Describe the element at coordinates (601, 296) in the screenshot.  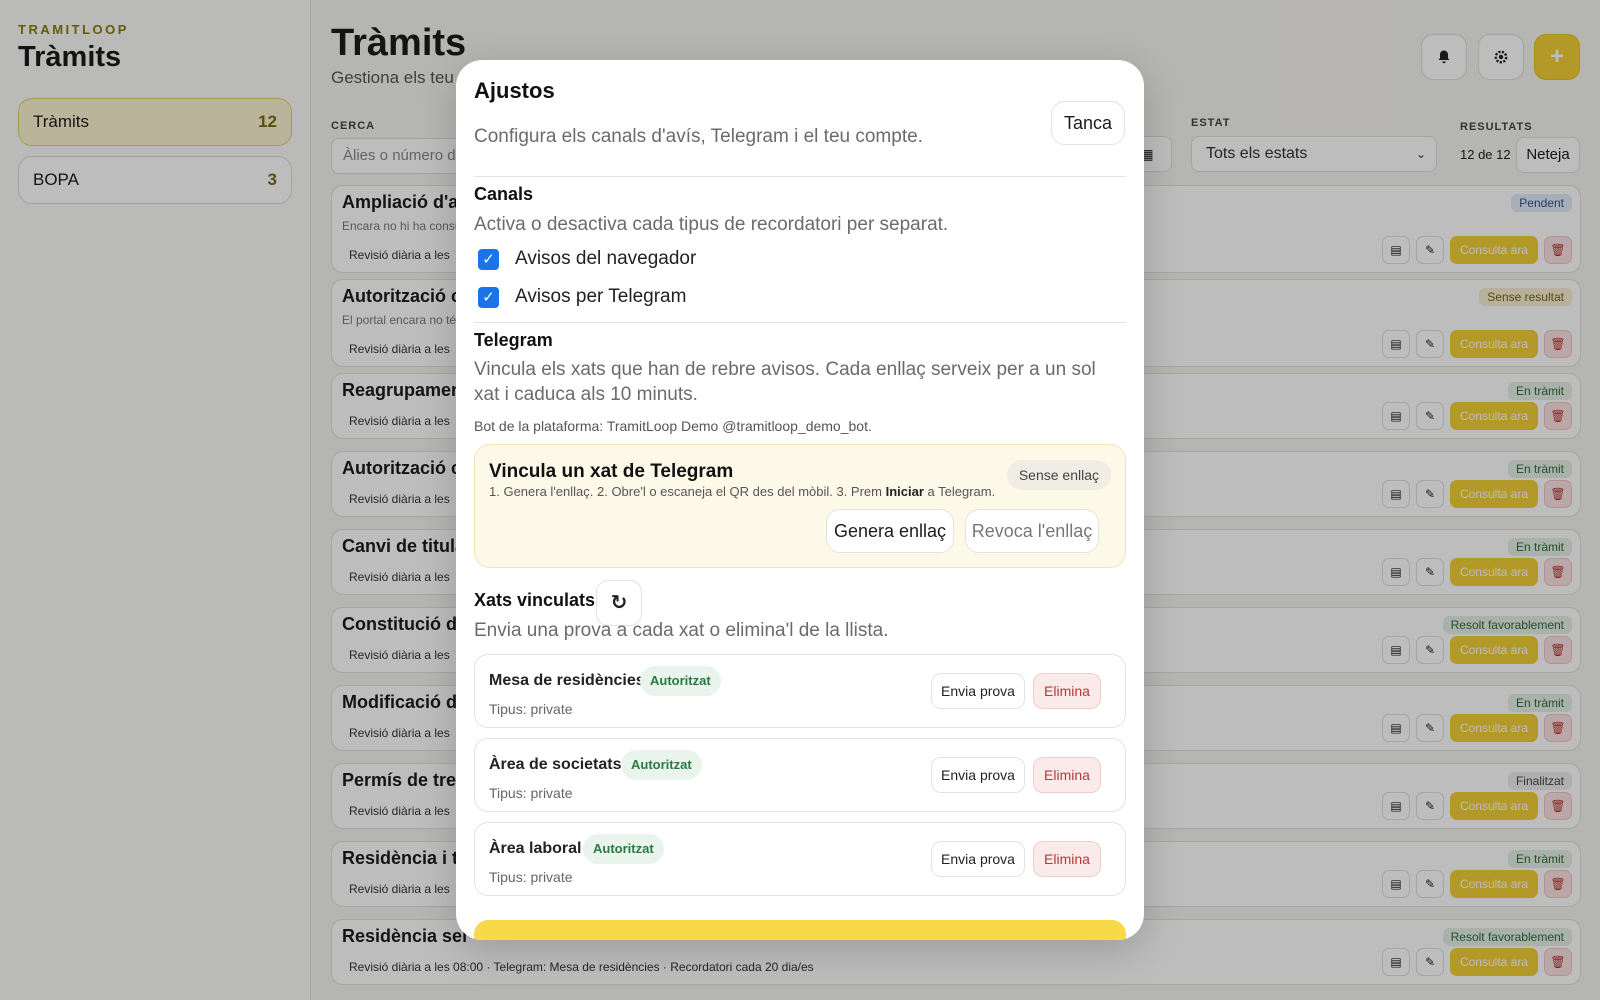
I see `telegram-notifications-label: Avisos per Telegram` at that location.